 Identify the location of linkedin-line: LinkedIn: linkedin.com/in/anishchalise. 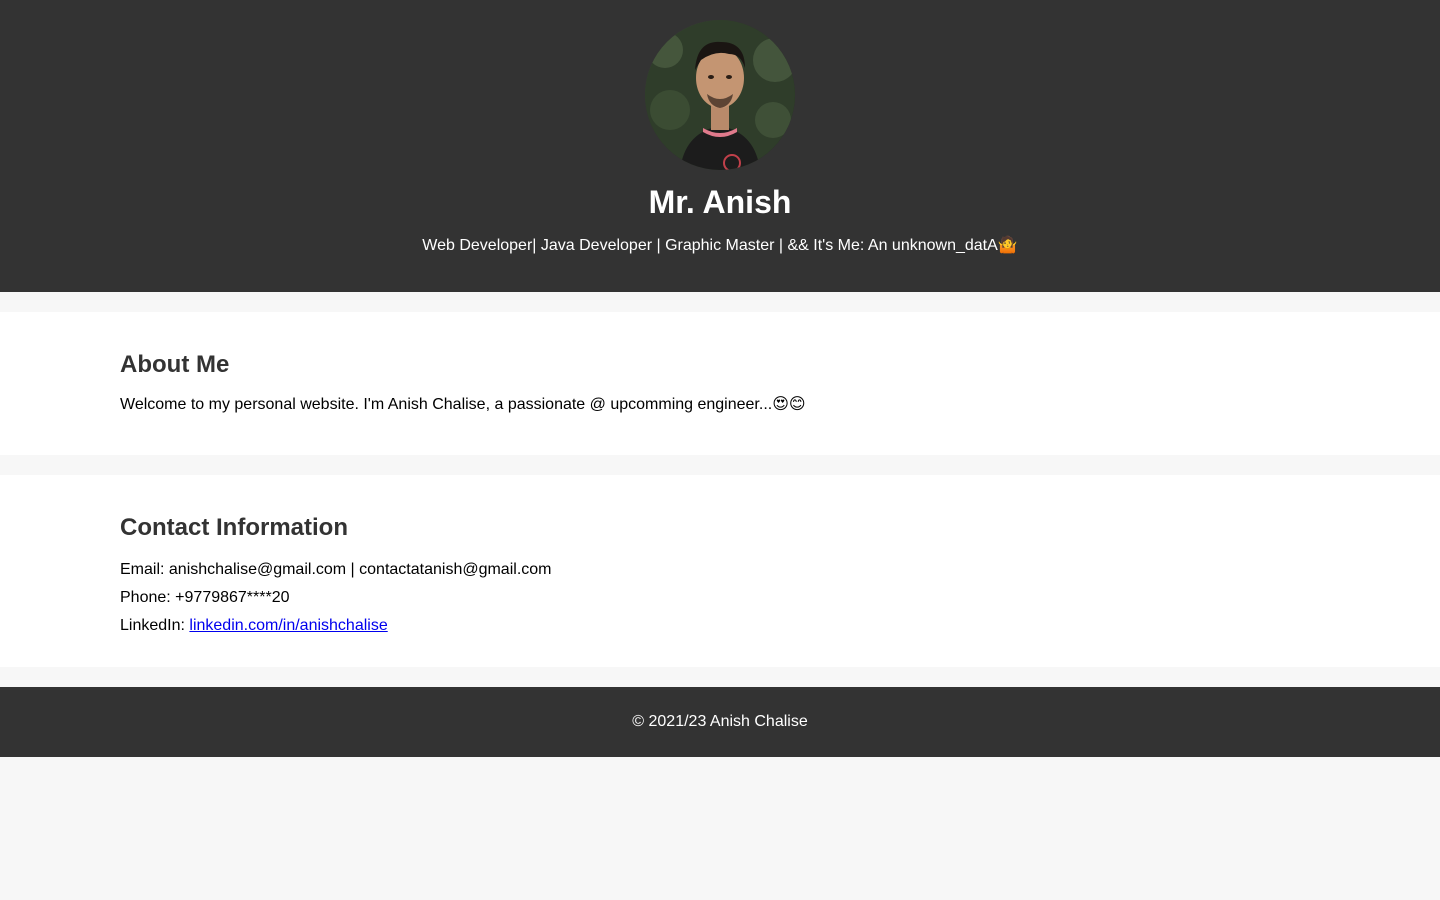
(720, 626).